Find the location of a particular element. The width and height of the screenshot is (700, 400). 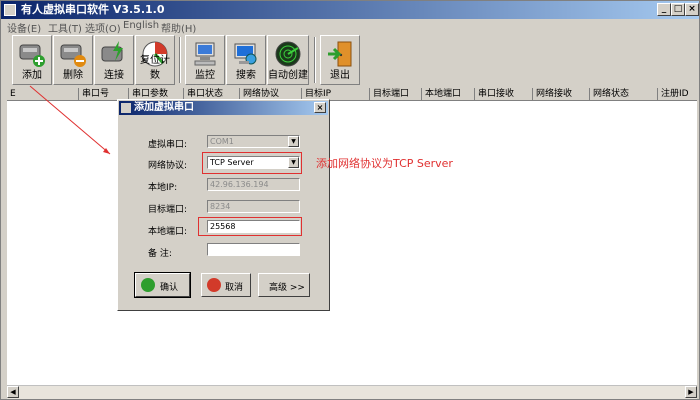

advanced-label: 高级 >> is located at coordinates (287, 288).